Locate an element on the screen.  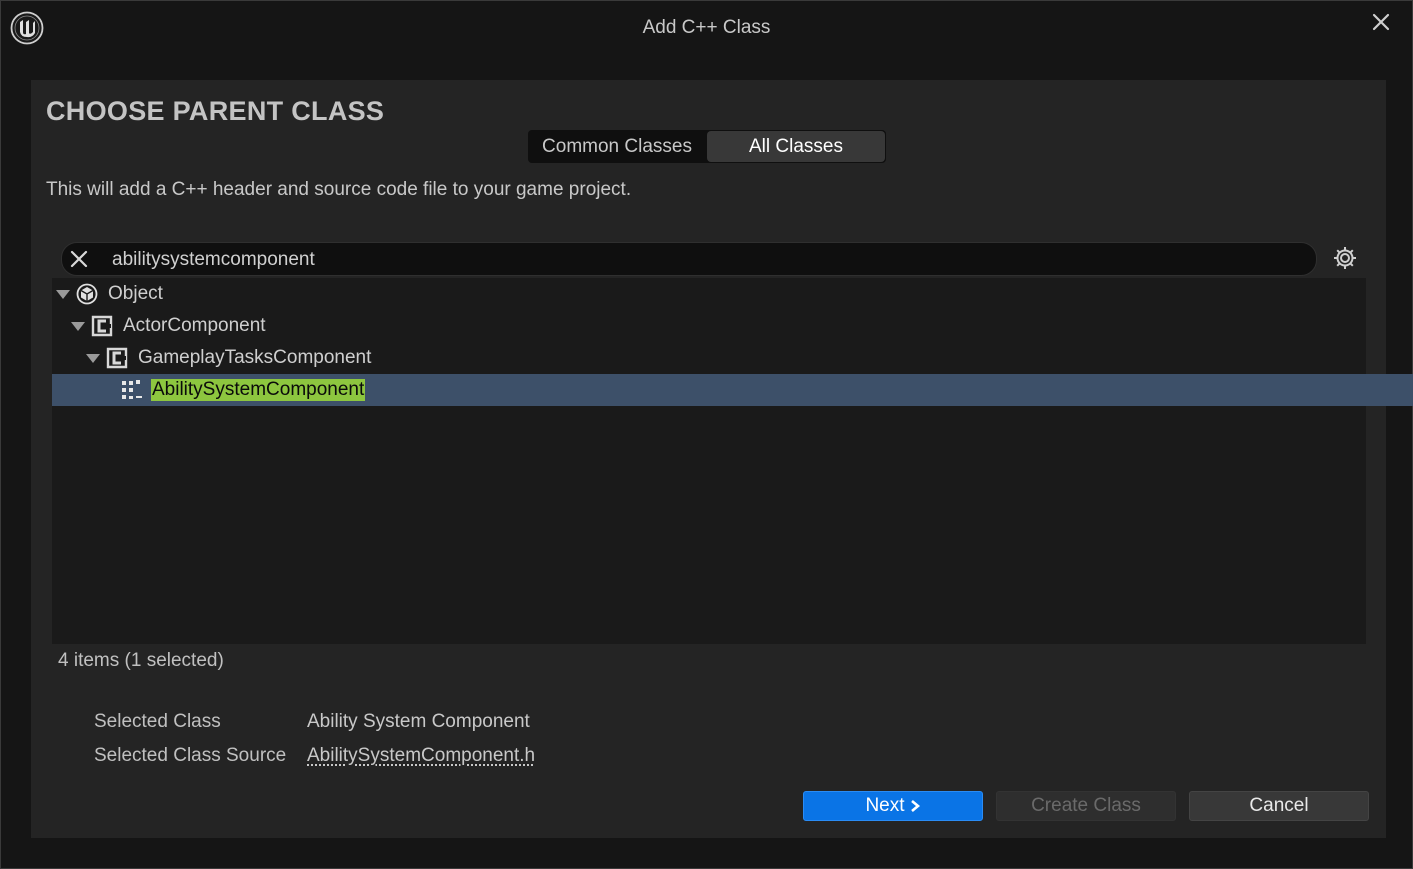
selected-class-label: Selected Class is located at coordinates (157, 722).